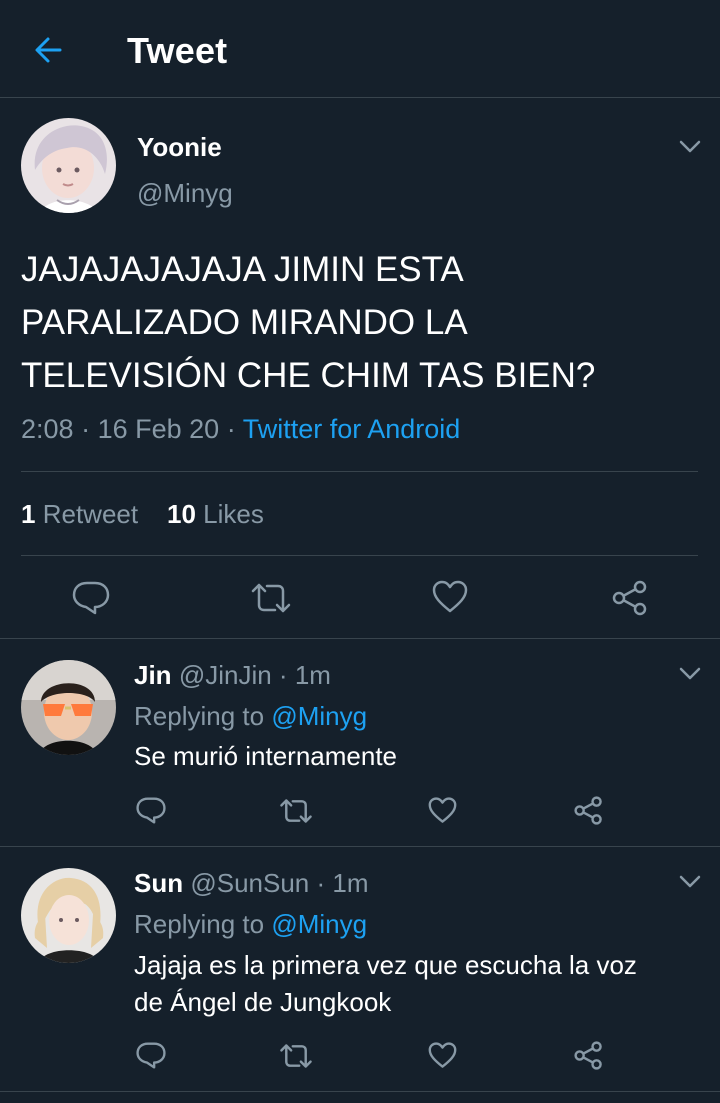  Describe the element at coordinates (68, 165) in the screenshot. I see `author-avatar` at that location.